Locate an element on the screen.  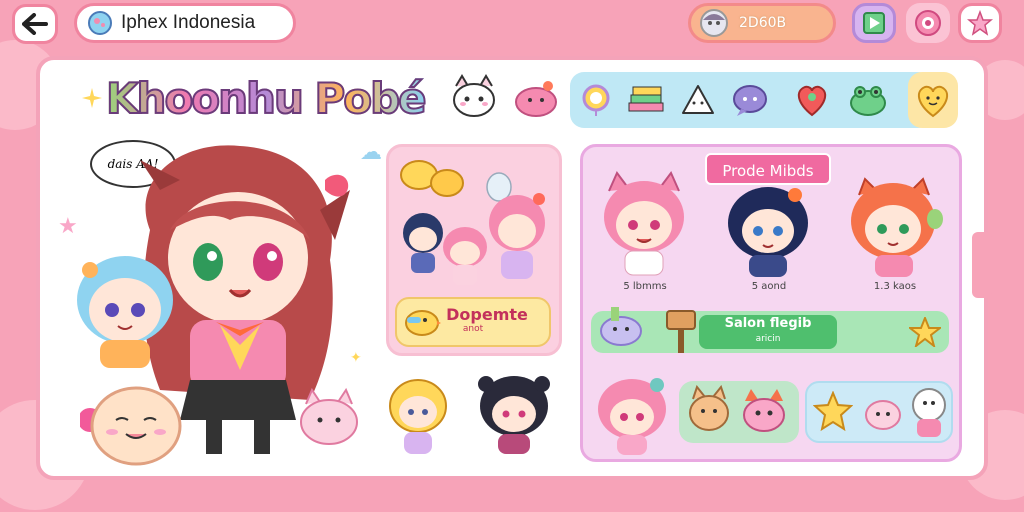
balloon-icon is located at coordinates (596, 100).